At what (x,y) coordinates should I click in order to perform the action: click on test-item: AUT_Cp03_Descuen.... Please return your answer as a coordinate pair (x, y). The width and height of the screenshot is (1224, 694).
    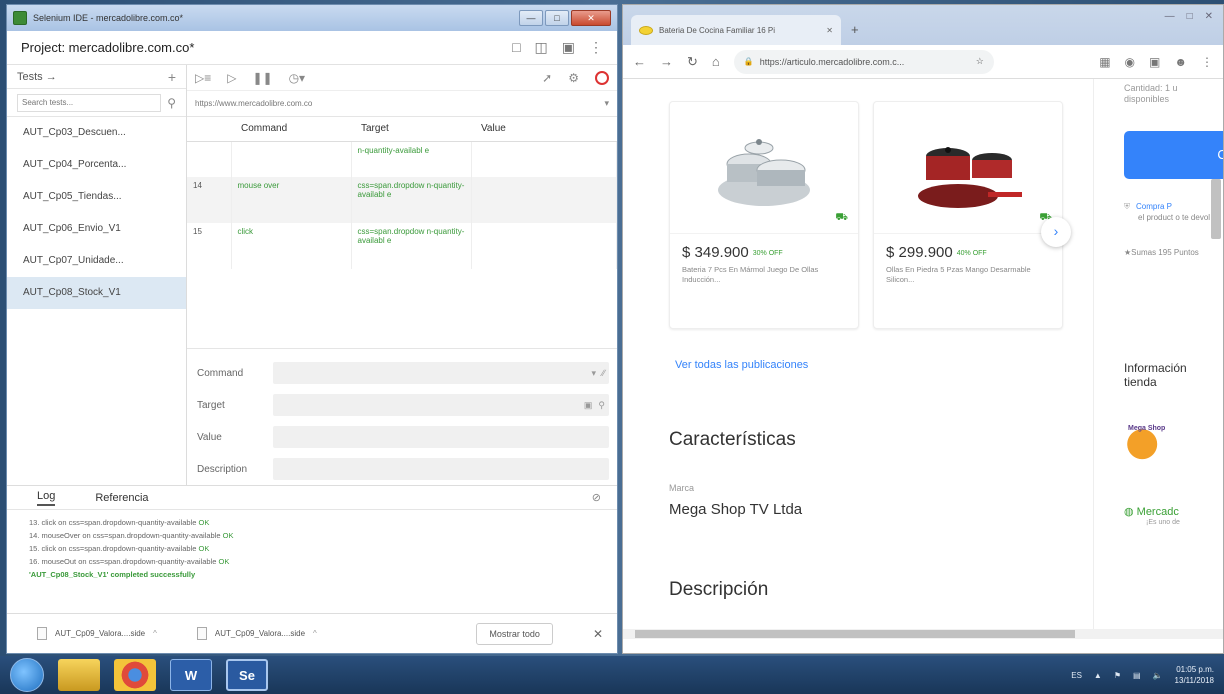
    Looking at the image, I should click on (96, 133).